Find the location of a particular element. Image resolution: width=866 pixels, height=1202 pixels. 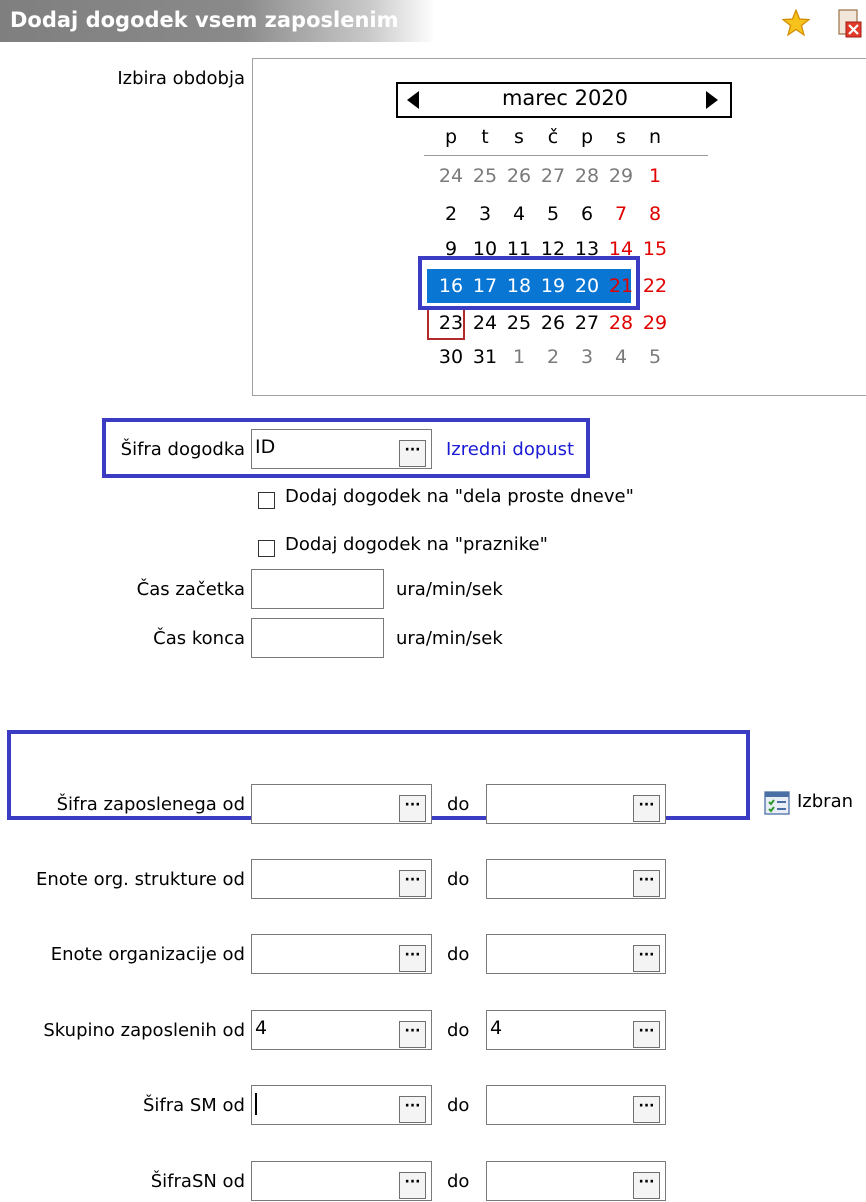

event-code-value: ID is located at coordinates (265, 447).